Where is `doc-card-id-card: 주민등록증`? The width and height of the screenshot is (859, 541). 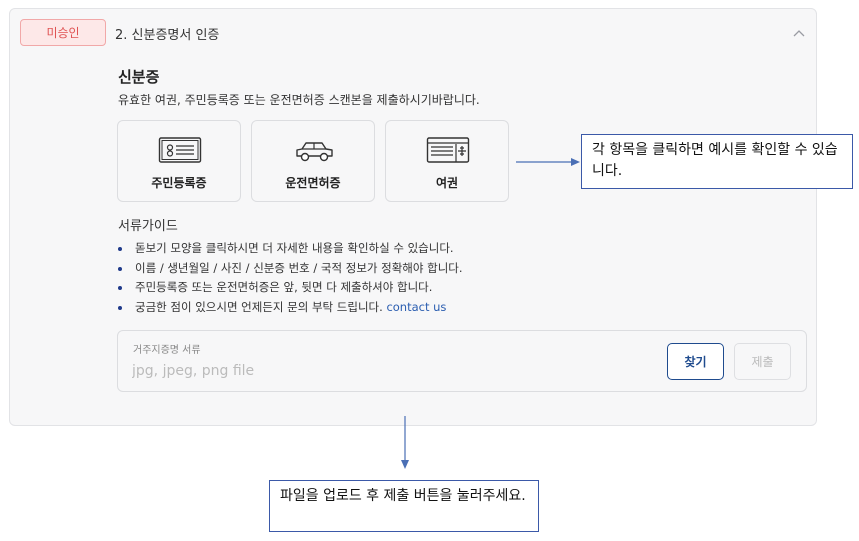
doc-card-id-card: 주민등록증 is located at coordinates (179, 161).